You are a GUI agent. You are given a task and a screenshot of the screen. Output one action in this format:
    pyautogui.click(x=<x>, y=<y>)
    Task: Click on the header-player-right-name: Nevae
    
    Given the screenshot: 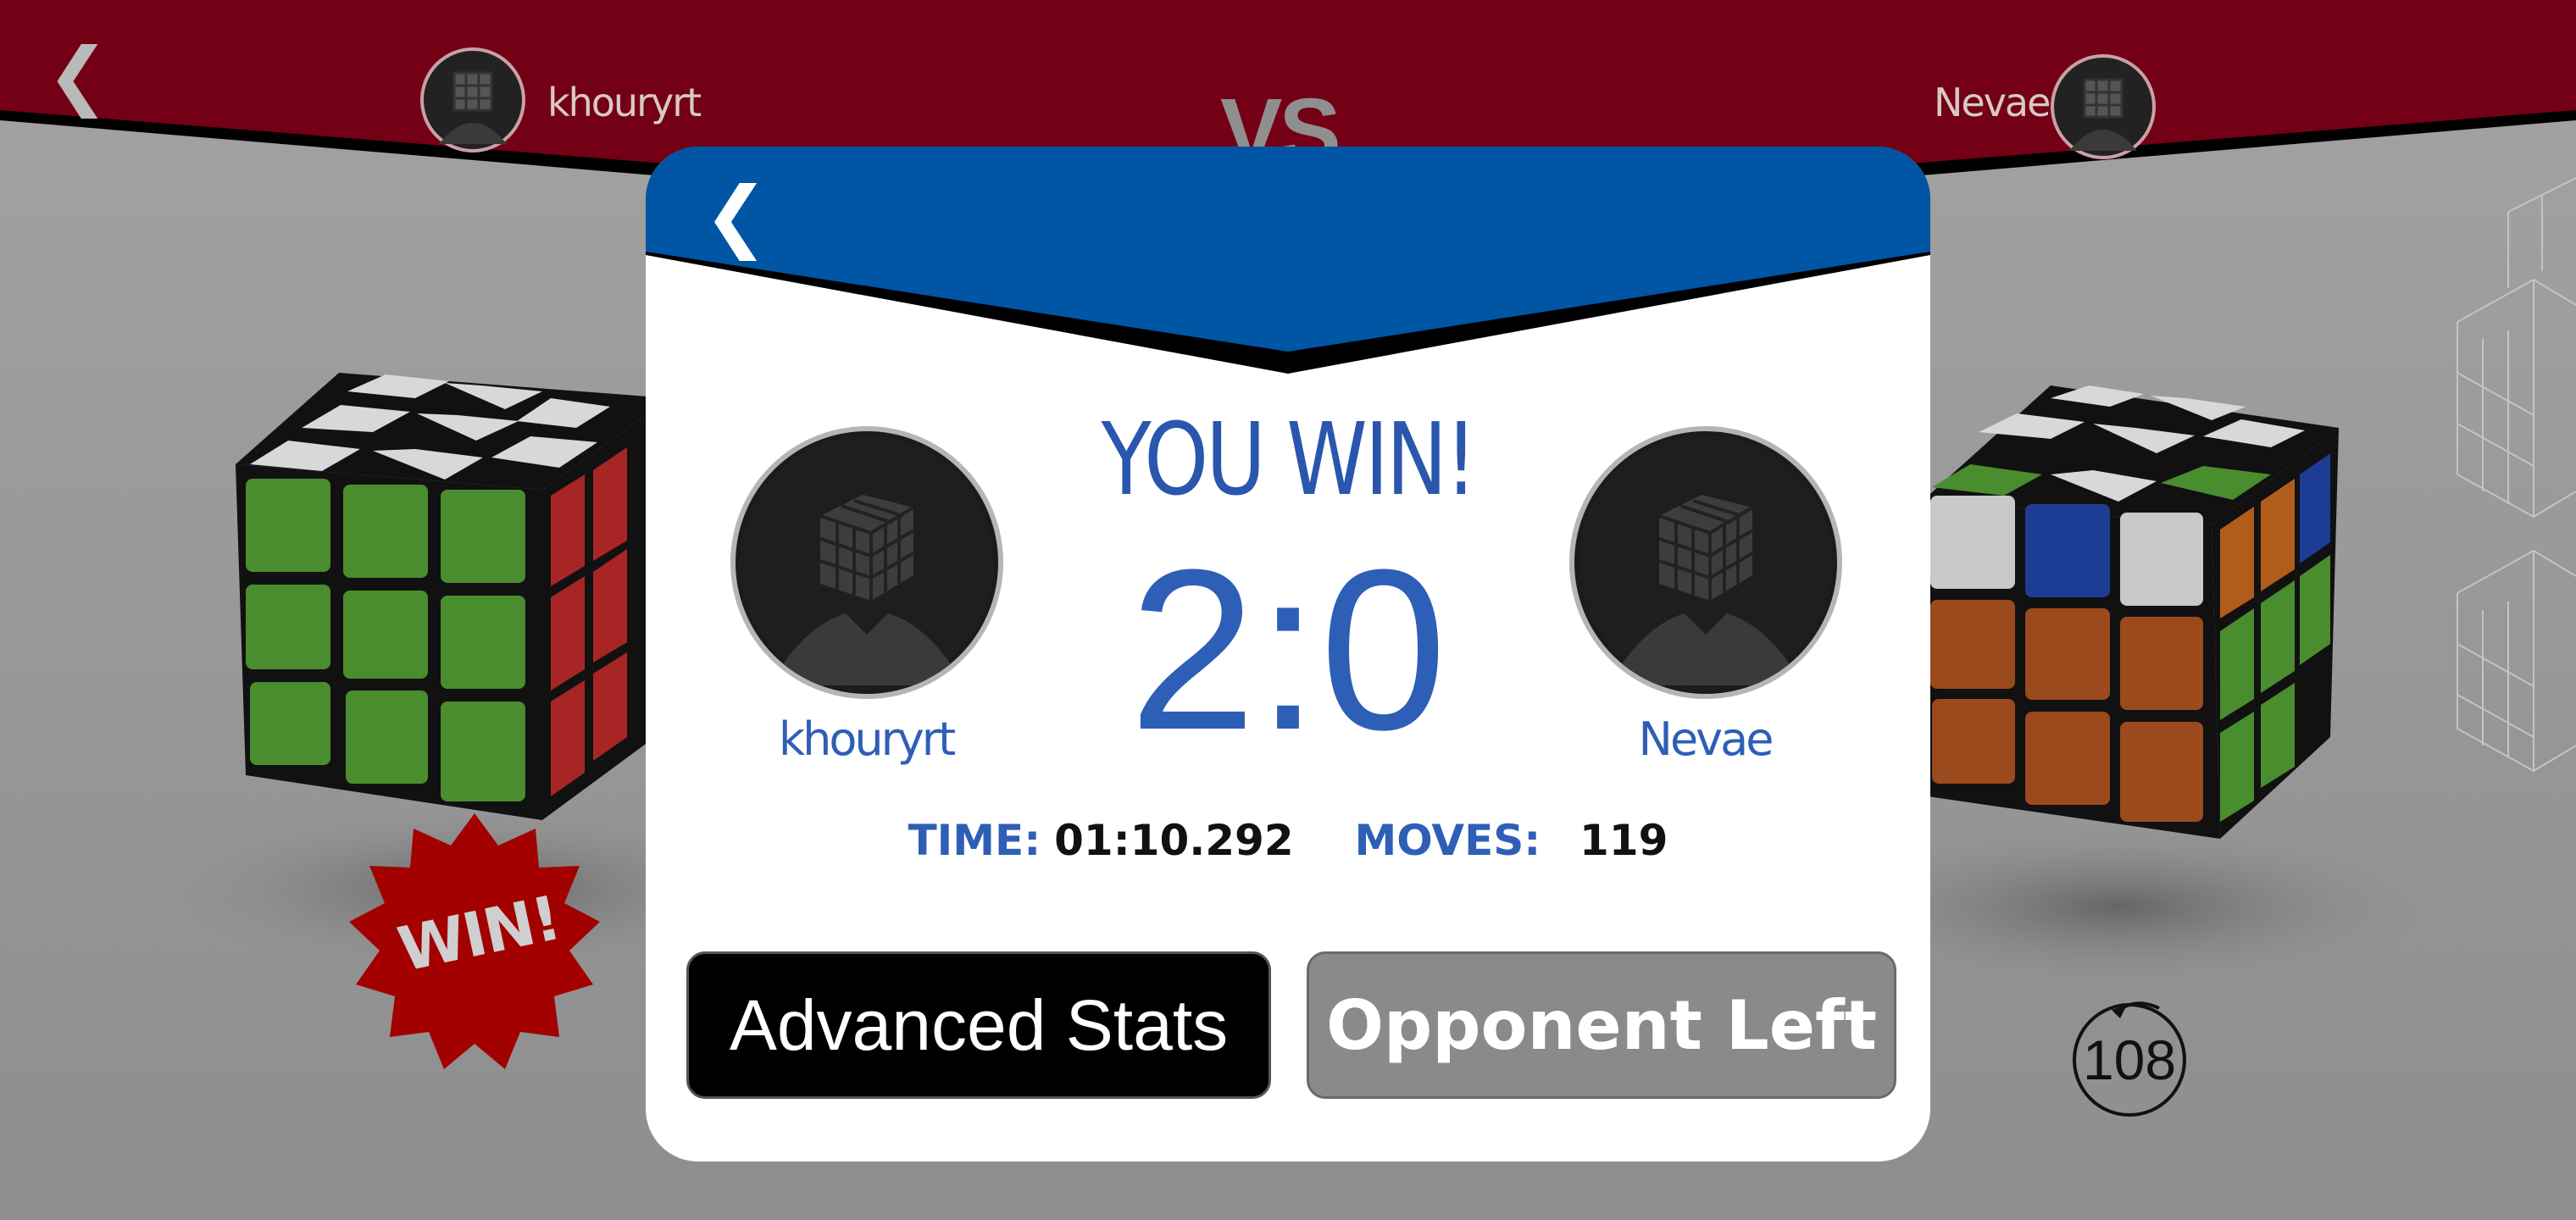 What is the action you would take?
    pyautogui.click(x=1992, y=102)
    